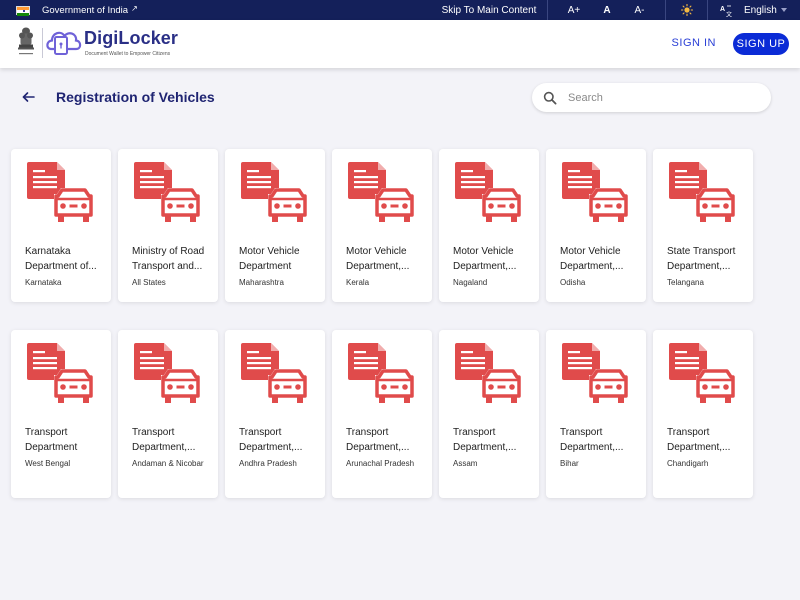  Describe the element at coordinates (761, 44) in the screenshot. I see `sign-up-button: SIGN UP` at that location.